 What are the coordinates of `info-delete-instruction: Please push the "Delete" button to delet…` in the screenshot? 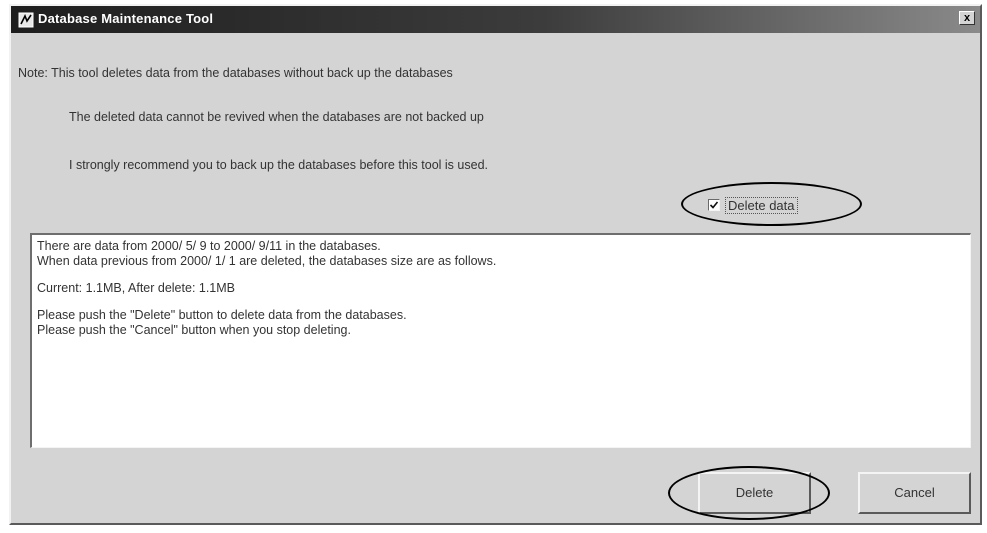 It's located at (222, 315).